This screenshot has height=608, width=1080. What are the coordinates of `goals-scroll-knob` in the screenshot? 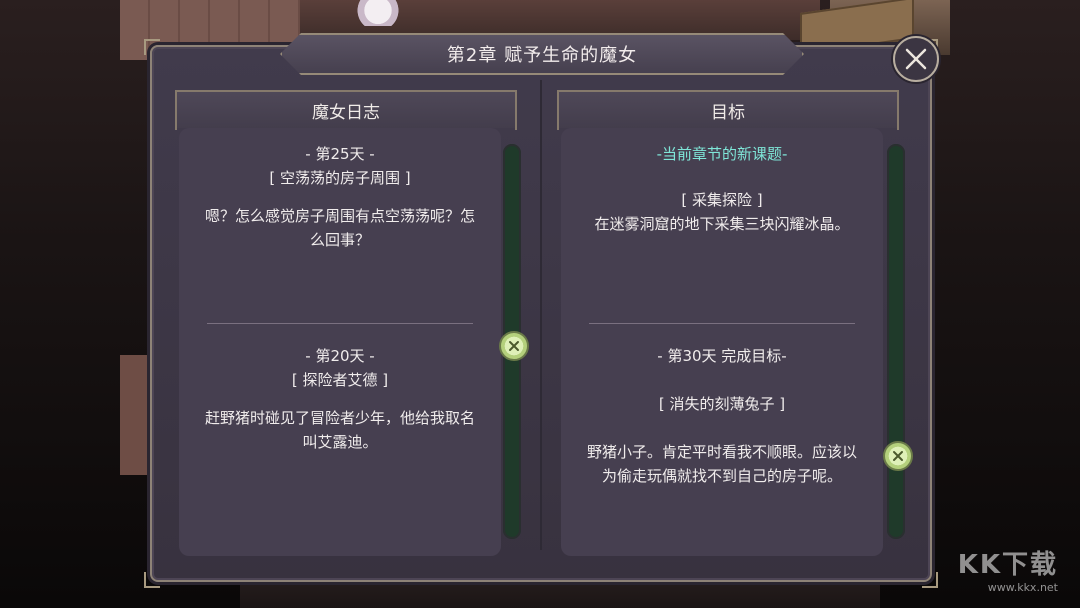 It's located at (898, 456).